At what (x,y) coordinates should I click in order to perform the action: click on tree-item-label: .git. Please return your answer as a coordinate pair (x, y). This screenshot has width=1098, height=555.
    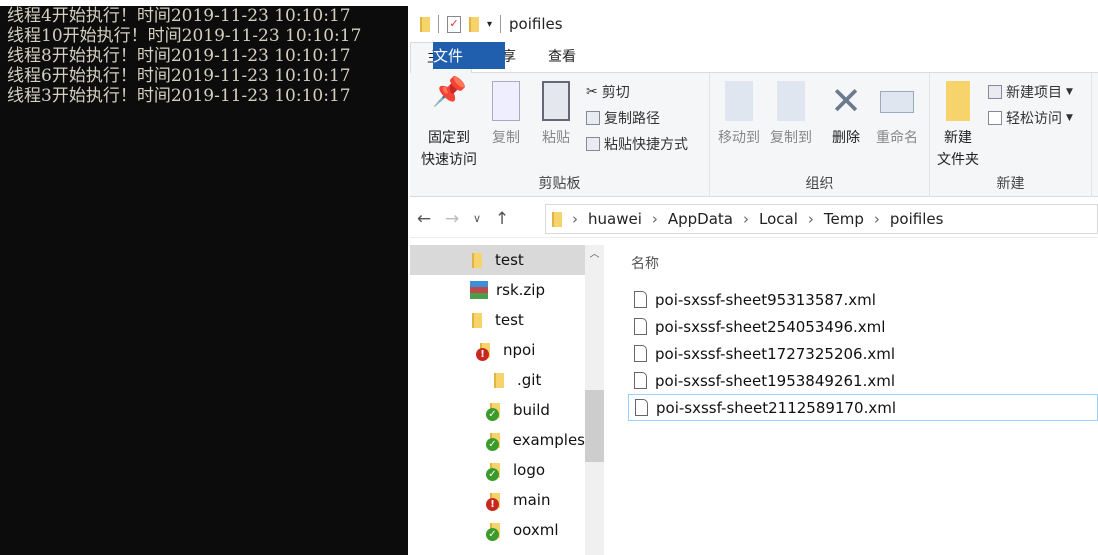
    Looking at the image, I should click on (529, 380).